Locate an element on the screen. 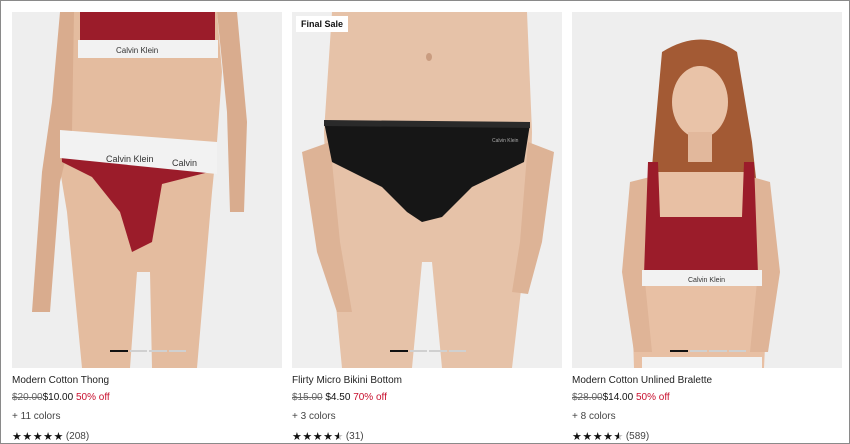 The height and width of the screenshot is (444, 850). product-title: Modern Cotton Unlined Bralette is located at coordinates (707, 381).